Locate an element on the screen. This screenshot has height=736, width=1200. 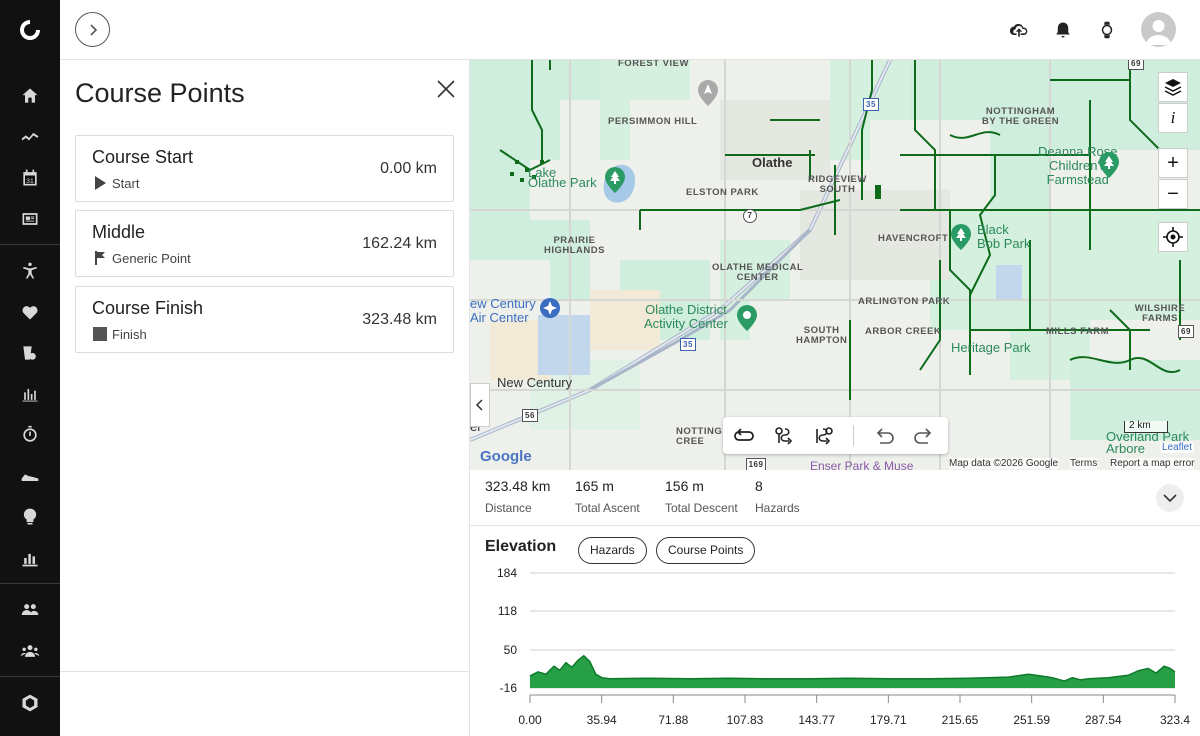
insights-icon is located at coordinates (30, 517).